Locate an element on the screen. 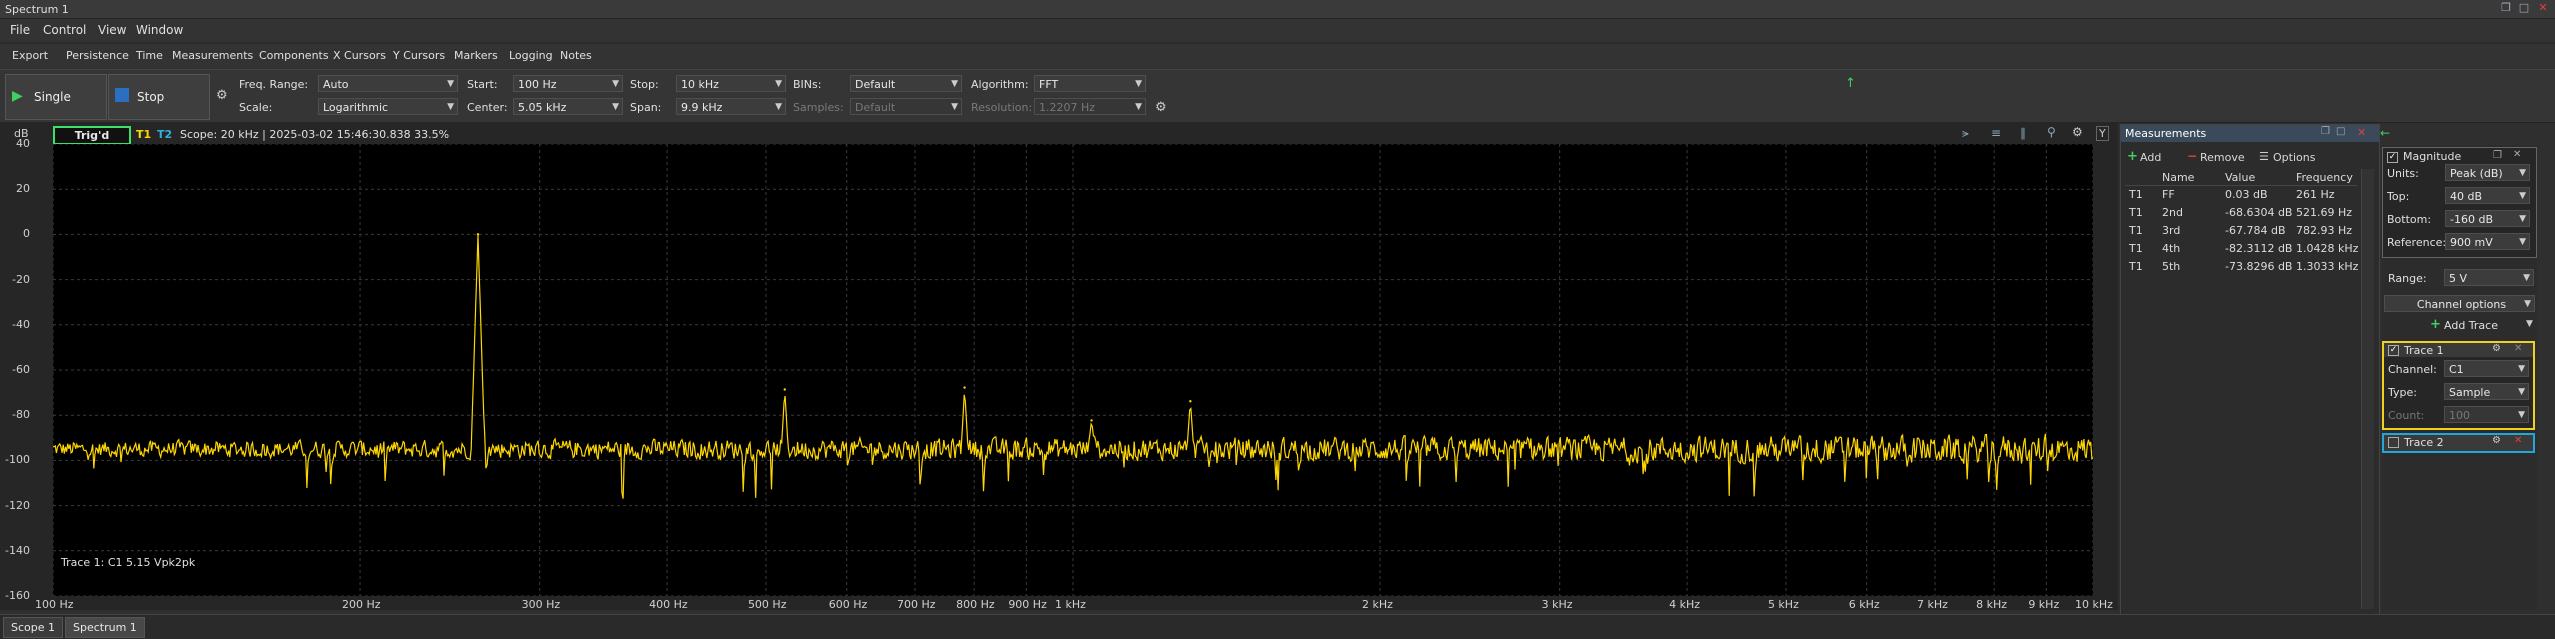 This screenshot has height=639, width=2555. y-tick-label: -160 is located at coordinates (17, 595).